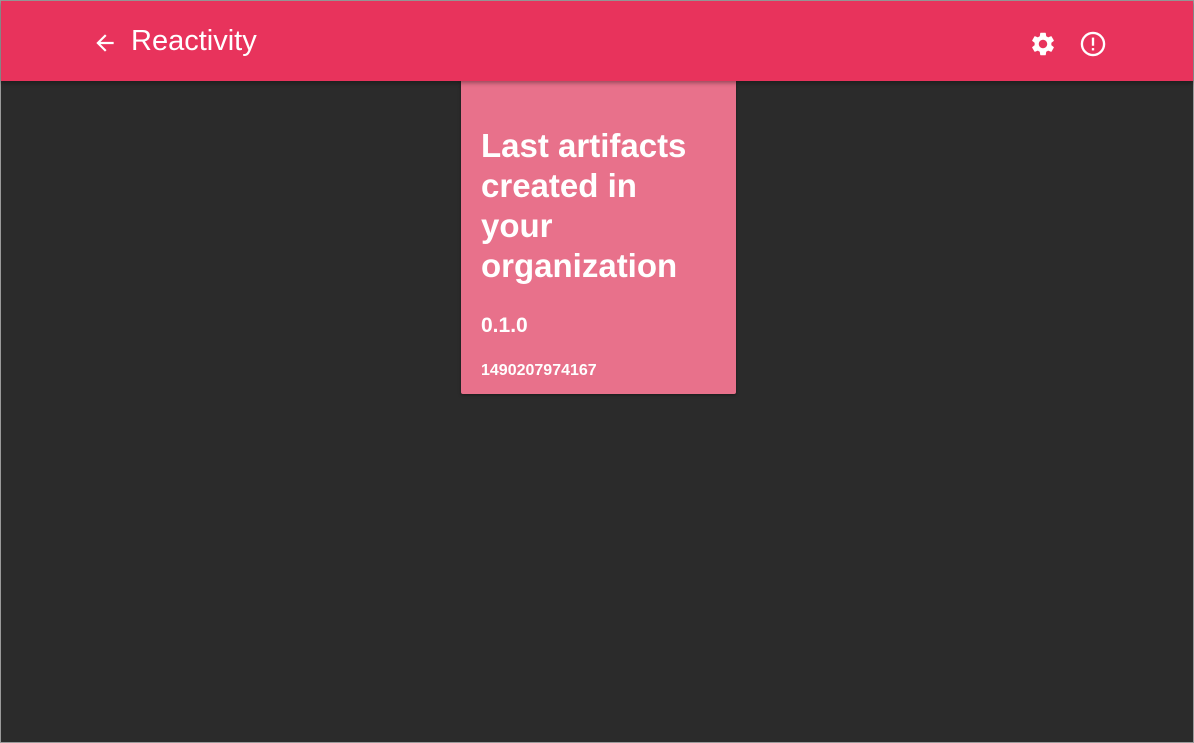  I want to click on settings-button, so click(1043, 44).